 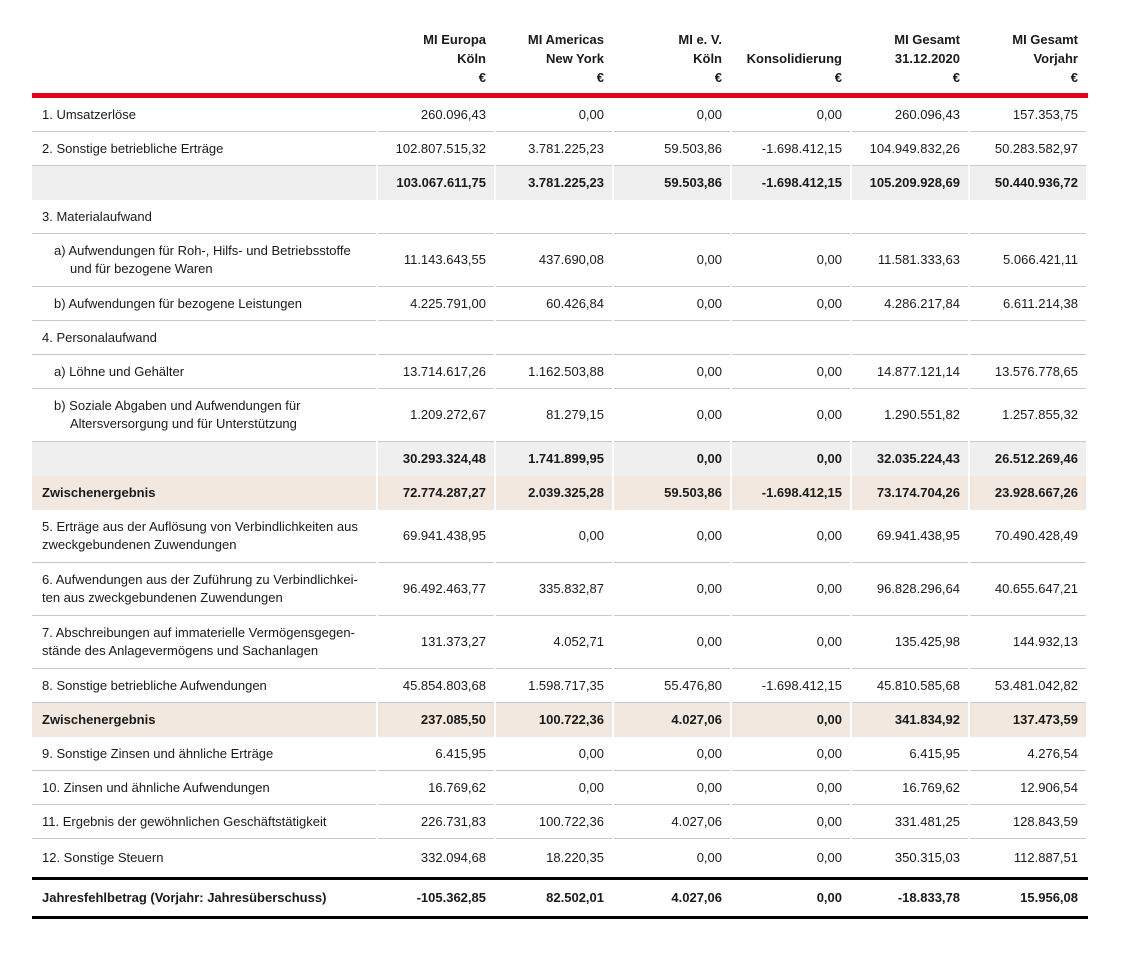 What do you see at coordinates (205, 371) in the screenshot?
I see `row-label: a) Löhne und Gehälter` at bounding box center [205, 371].